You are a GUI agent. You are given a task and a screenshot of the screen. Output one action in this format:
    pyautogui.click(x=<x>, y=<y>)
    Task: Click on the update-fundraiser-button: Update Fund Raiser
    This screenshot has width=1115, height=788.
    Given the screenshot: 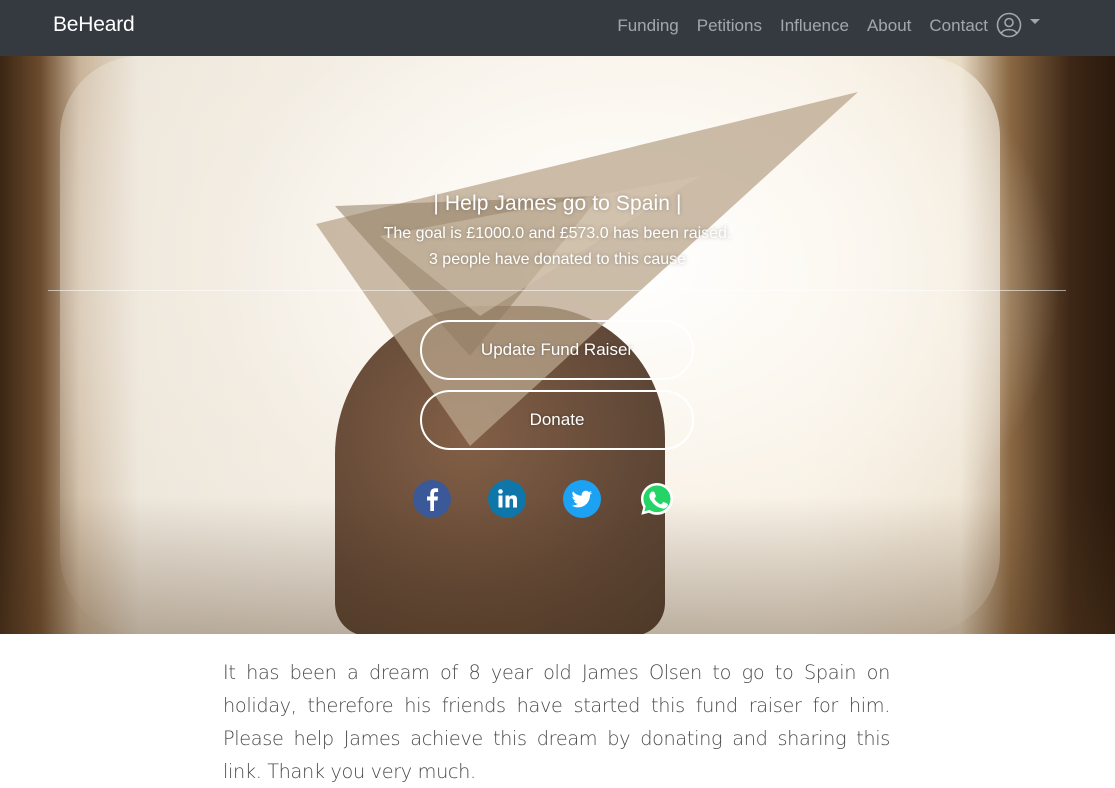 What is the action you would take?
    pyautogui.click(x=557, y=350)
    